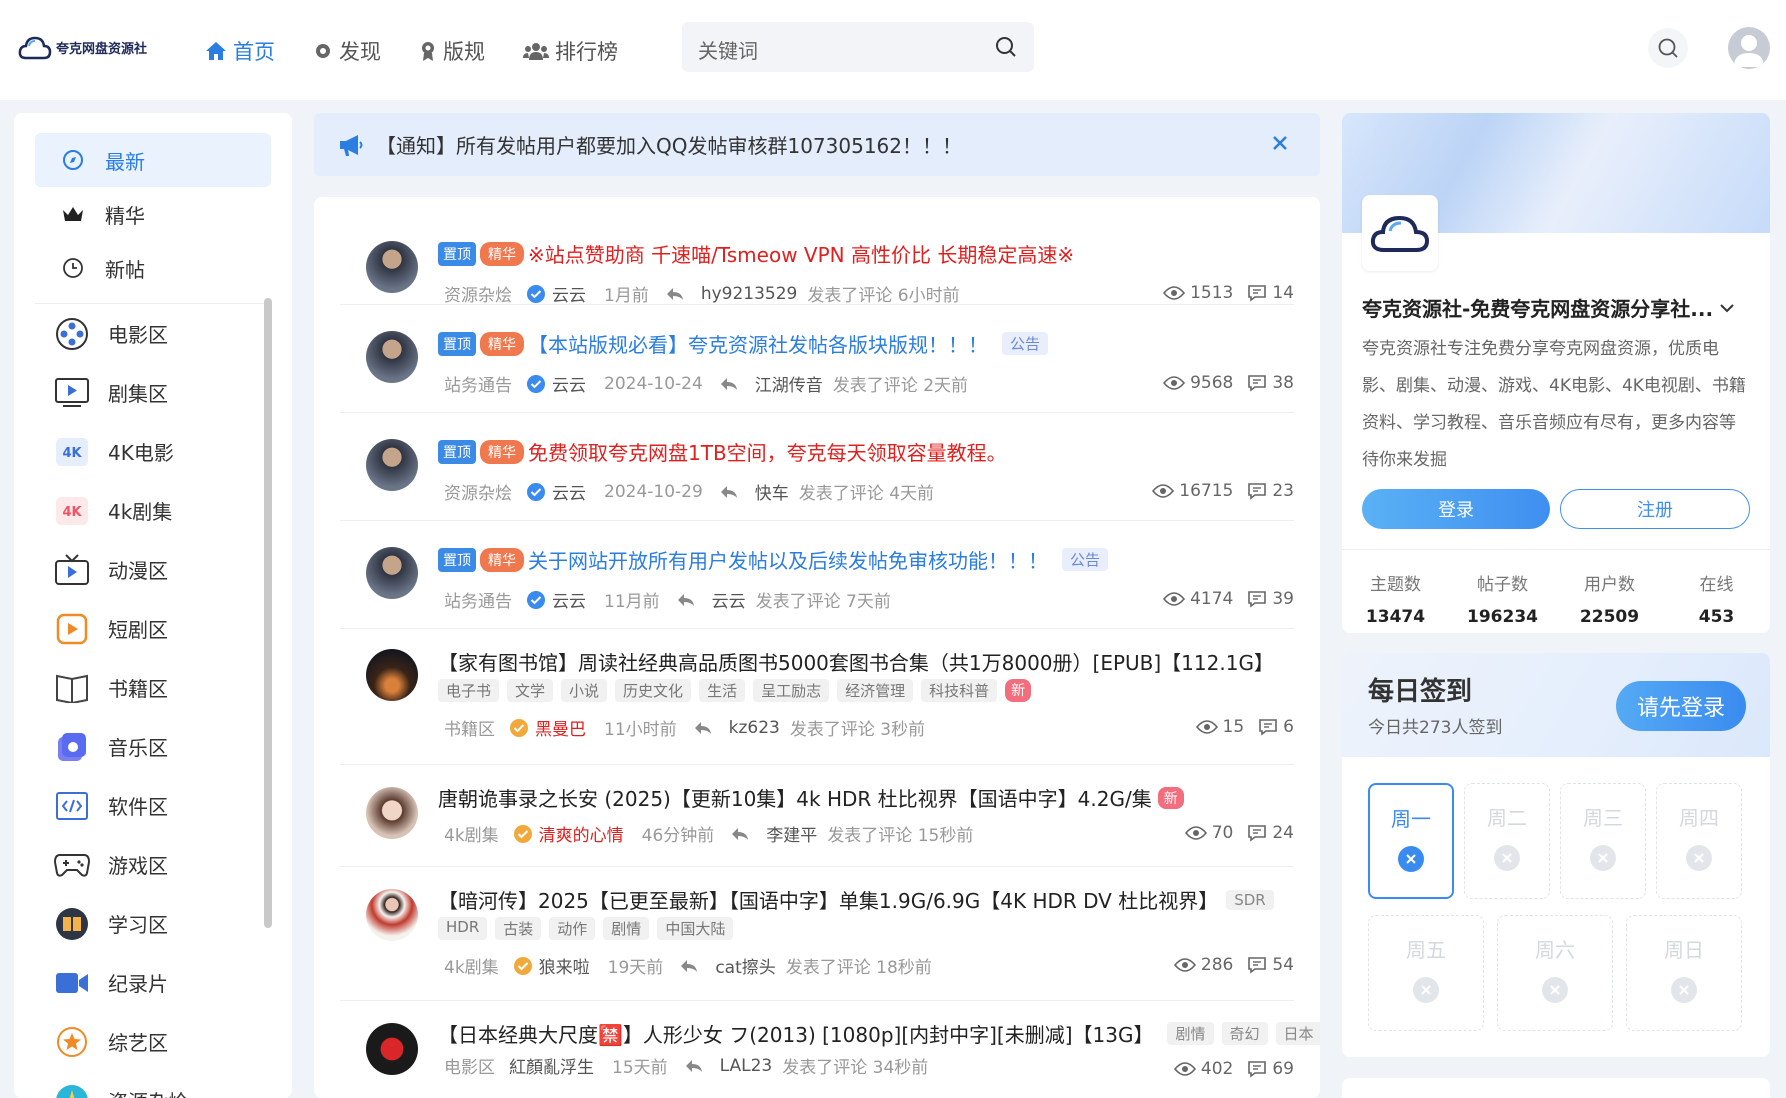 This screenshot has height=1098, width=1786. I want to click on post-replier: cat擦头, so click(745, 965).